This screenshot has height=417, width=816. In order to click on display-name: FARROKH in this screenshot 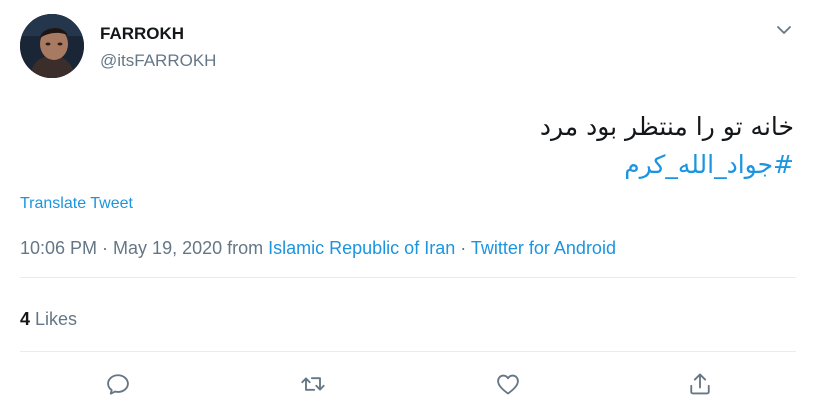, I will do `click(142, 34)`.